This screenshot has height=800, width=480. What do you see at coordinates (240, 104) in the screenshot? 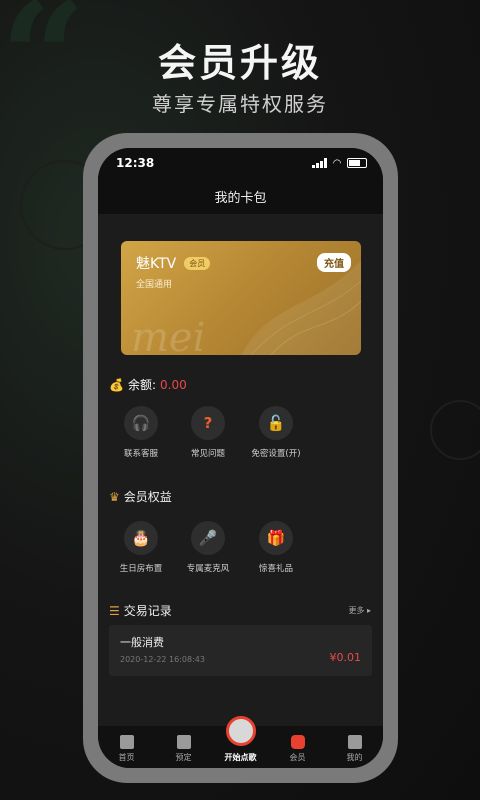
I see `hero-subtitle: 尊享专属特权服务` at bounding box center [240, 104].